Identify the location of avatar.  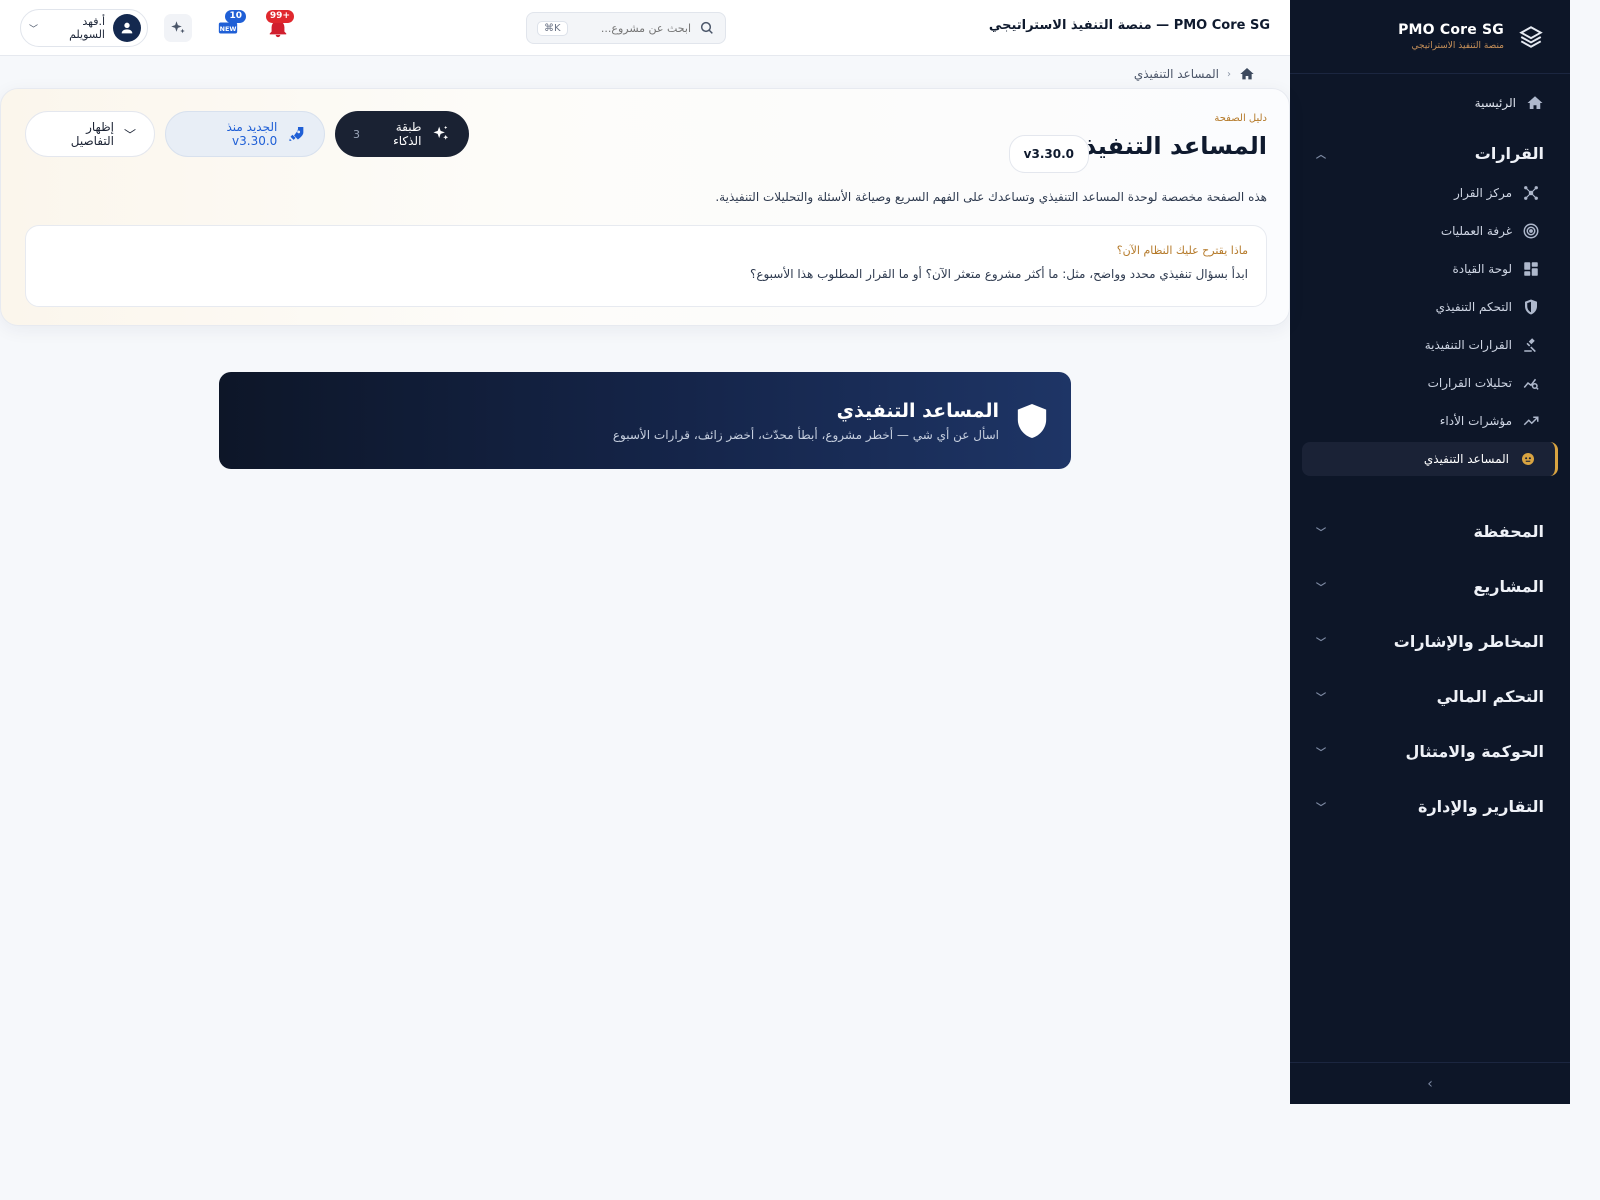
(127, 28).